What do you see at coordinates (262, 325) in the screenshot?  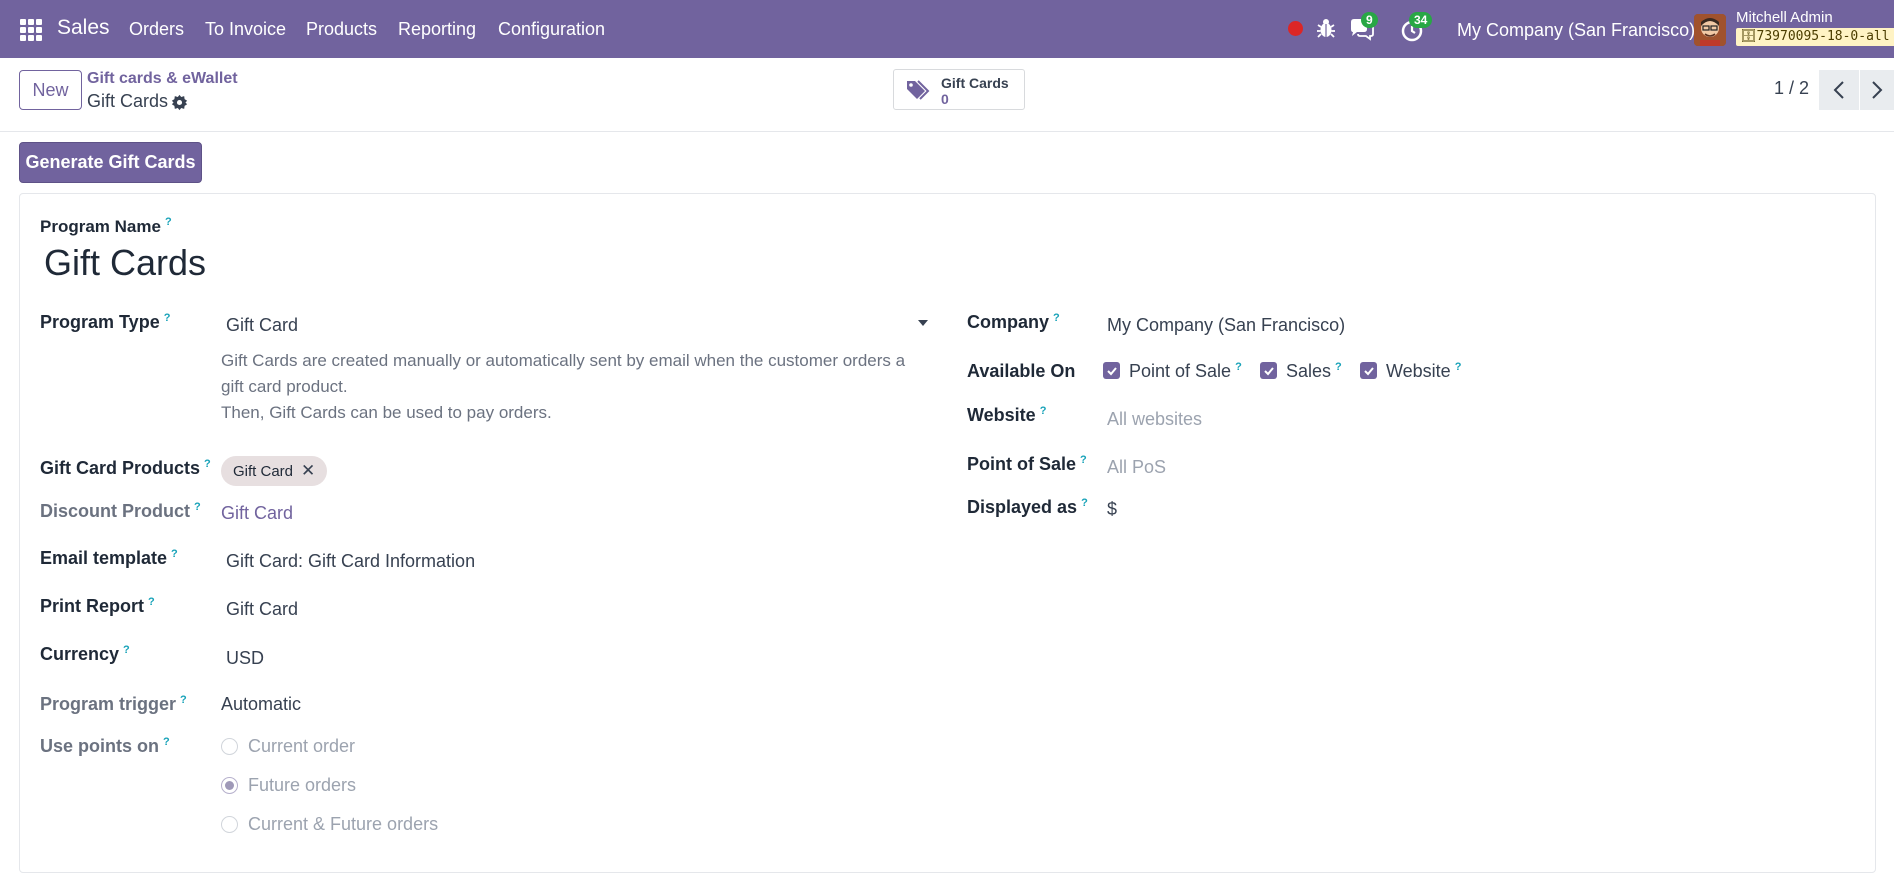 I see `program-type-select: Gift Card` at bounding box center [262, 325].